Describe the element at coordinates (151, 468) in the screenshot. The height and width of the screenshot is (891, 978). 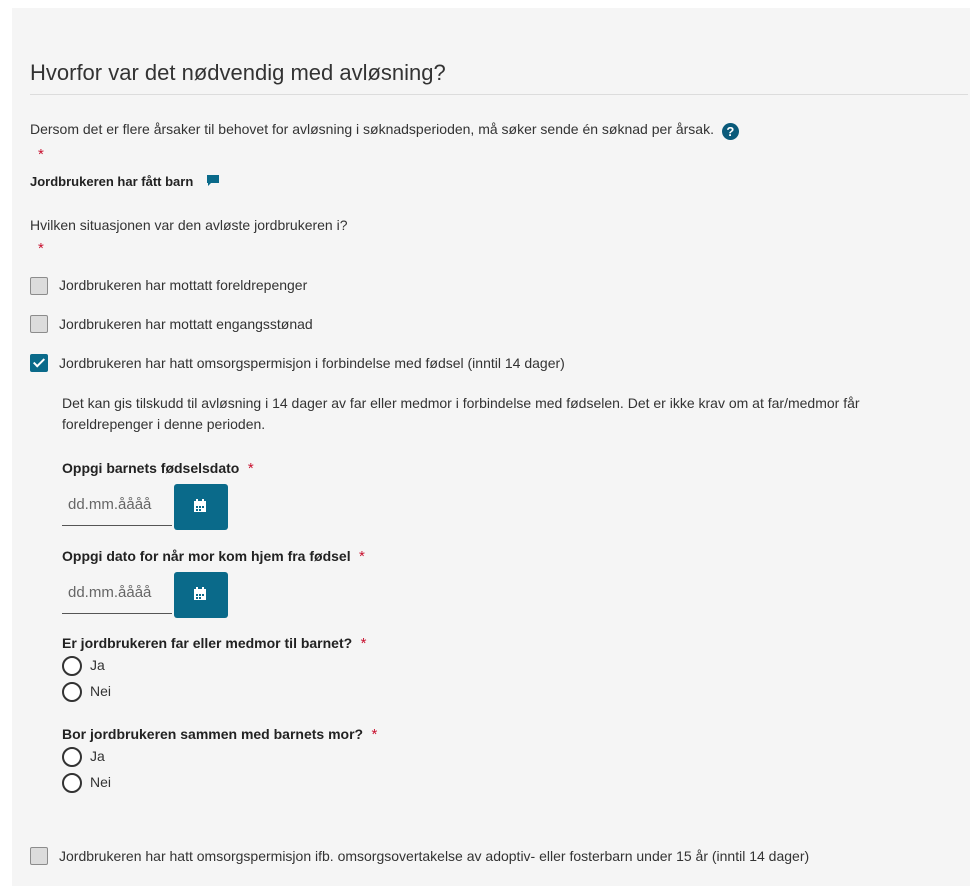
I see `birthdate-label: Oppgi barnets fødselsdato` at that location.